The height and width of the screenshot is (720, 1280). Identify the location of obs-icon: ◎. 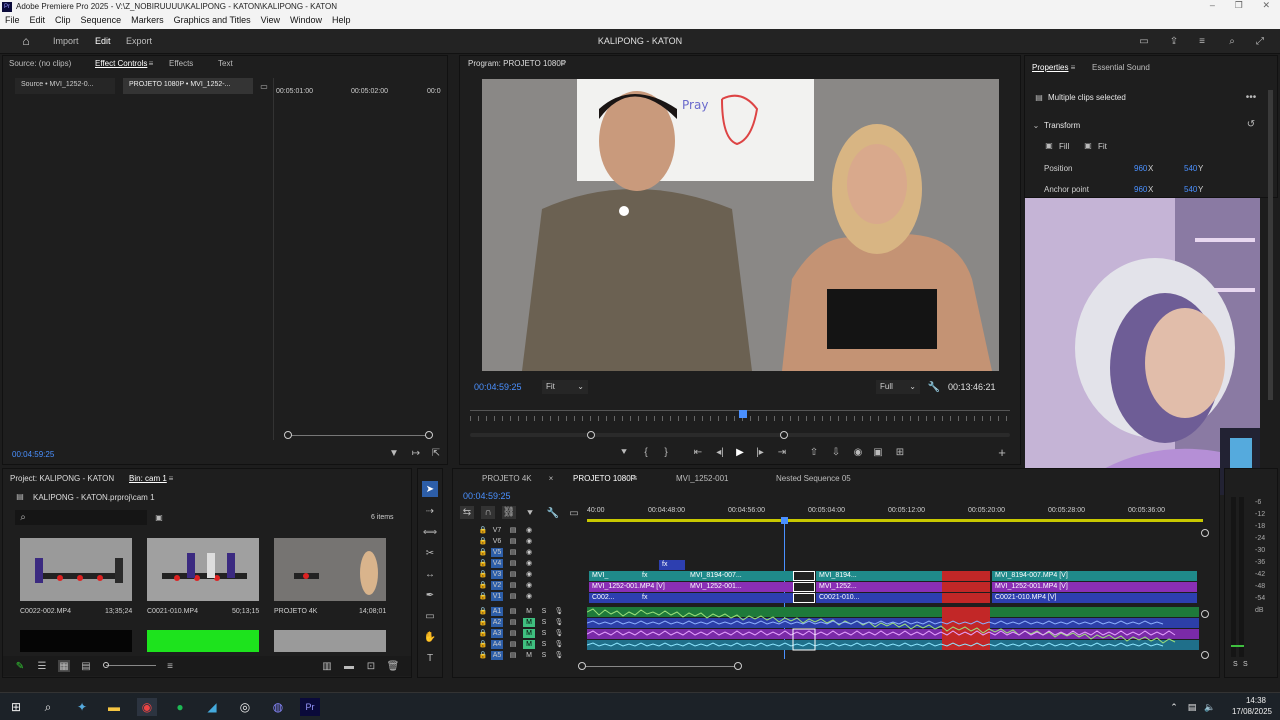
(245, 707).